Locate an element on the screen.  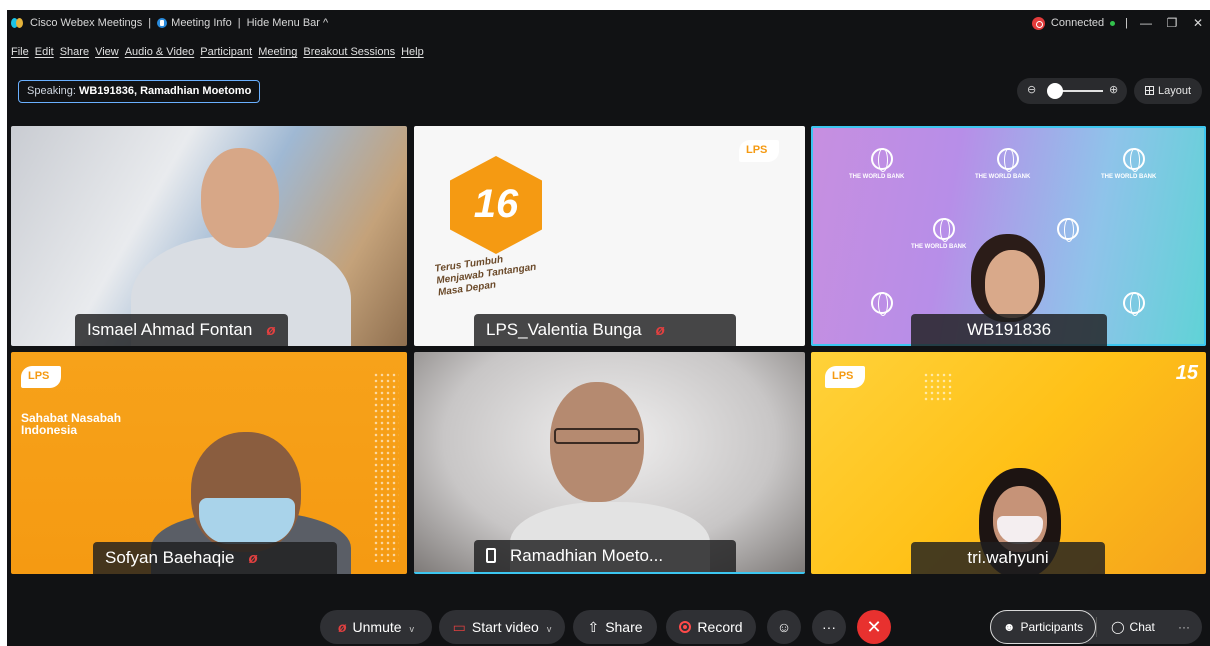
chat-icon: ◯ is located at coordinates (1118, 627).